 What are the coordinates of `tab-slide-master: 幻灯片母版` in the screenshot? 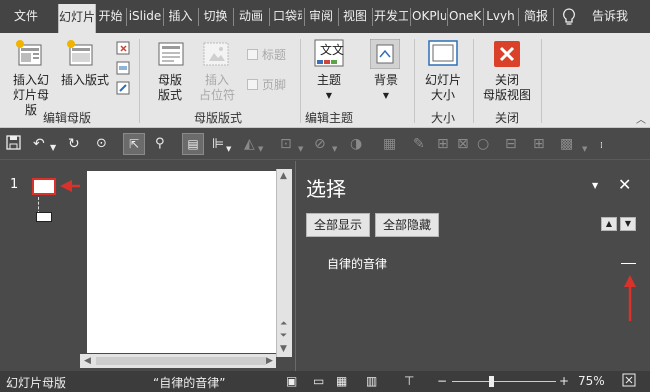 It's located at (77, 18).